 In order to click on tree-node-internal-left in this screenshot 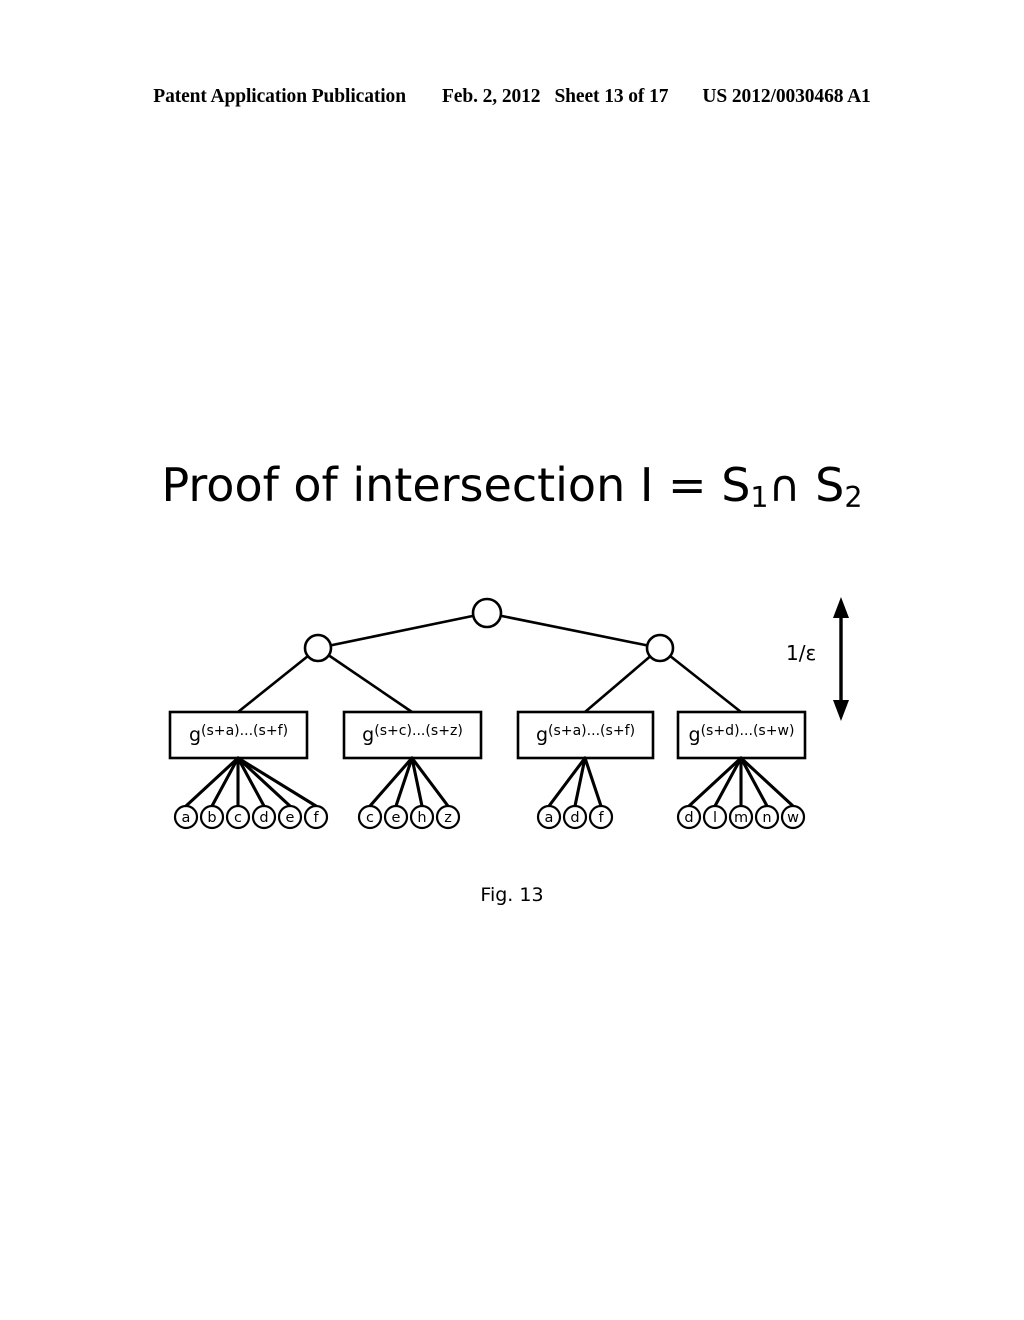, I will do `click(318, 648)`.